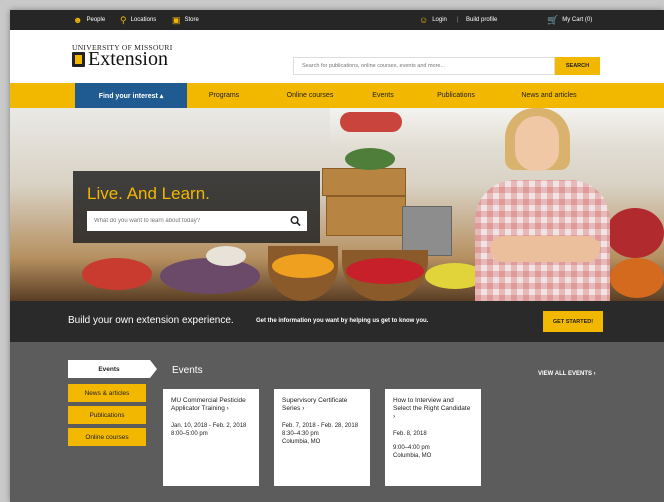 This screenshot has height=502, width=664. I want to click on site-header: UNIVERSITY OF MISSOURI Extension SEARCH, so click(337, 56).